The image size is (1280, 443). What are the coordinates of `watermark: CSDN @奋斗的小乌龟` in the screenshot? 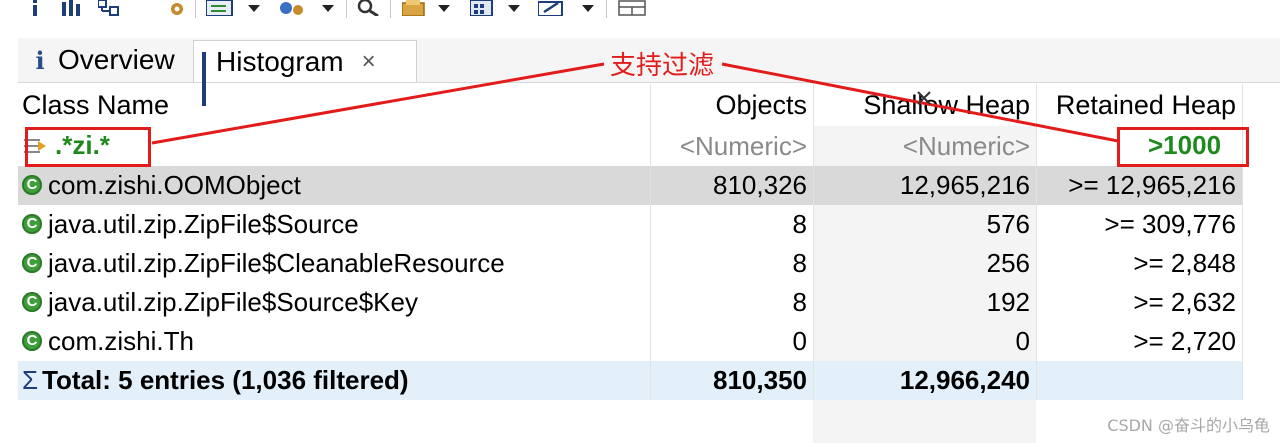 It's located at (1188, 425).